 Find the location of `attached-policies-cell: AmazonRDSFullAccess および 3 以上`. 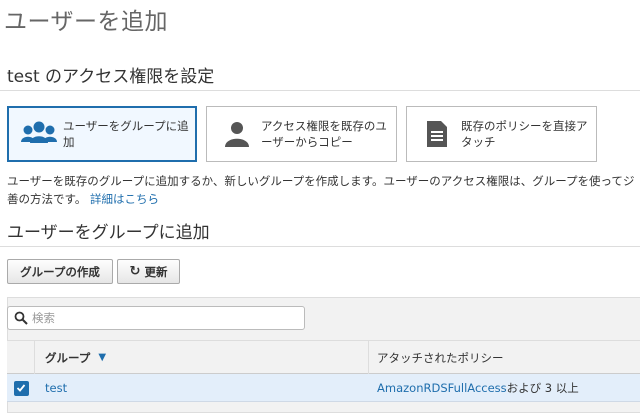

attached-policies-cell: AmazonRDSFullAccess および 3 以上 is located at coordinates (478, 388).